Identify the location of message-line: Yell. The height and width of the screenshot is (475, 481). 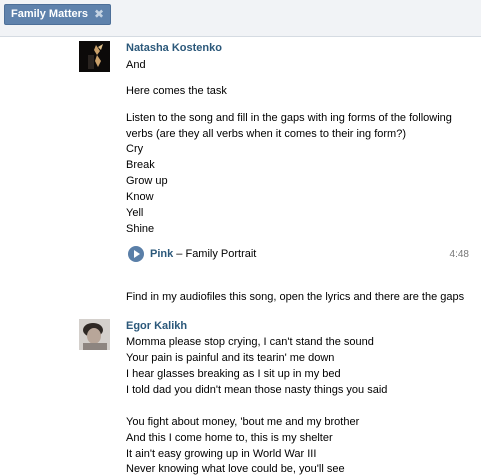
(135, 213).